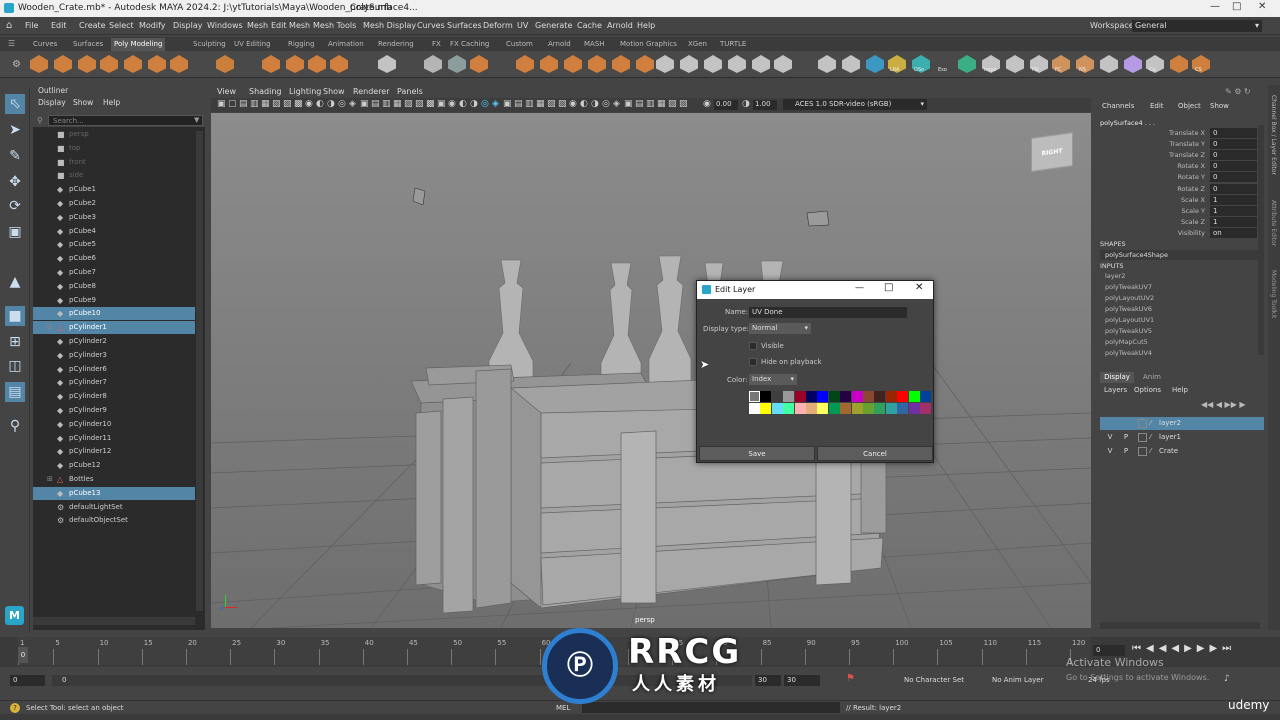 This screenshot has height=720, width=1280. I want to click on menu-create: Create, so click(92, 25).